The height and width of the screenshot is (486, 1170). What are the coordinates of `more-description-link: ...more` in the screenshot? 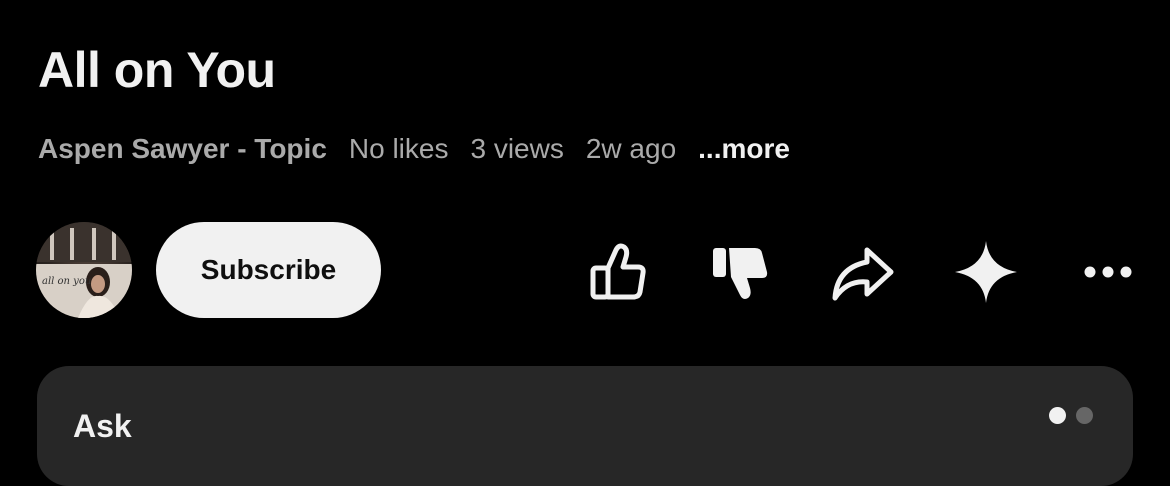 It's located at (744, 149).